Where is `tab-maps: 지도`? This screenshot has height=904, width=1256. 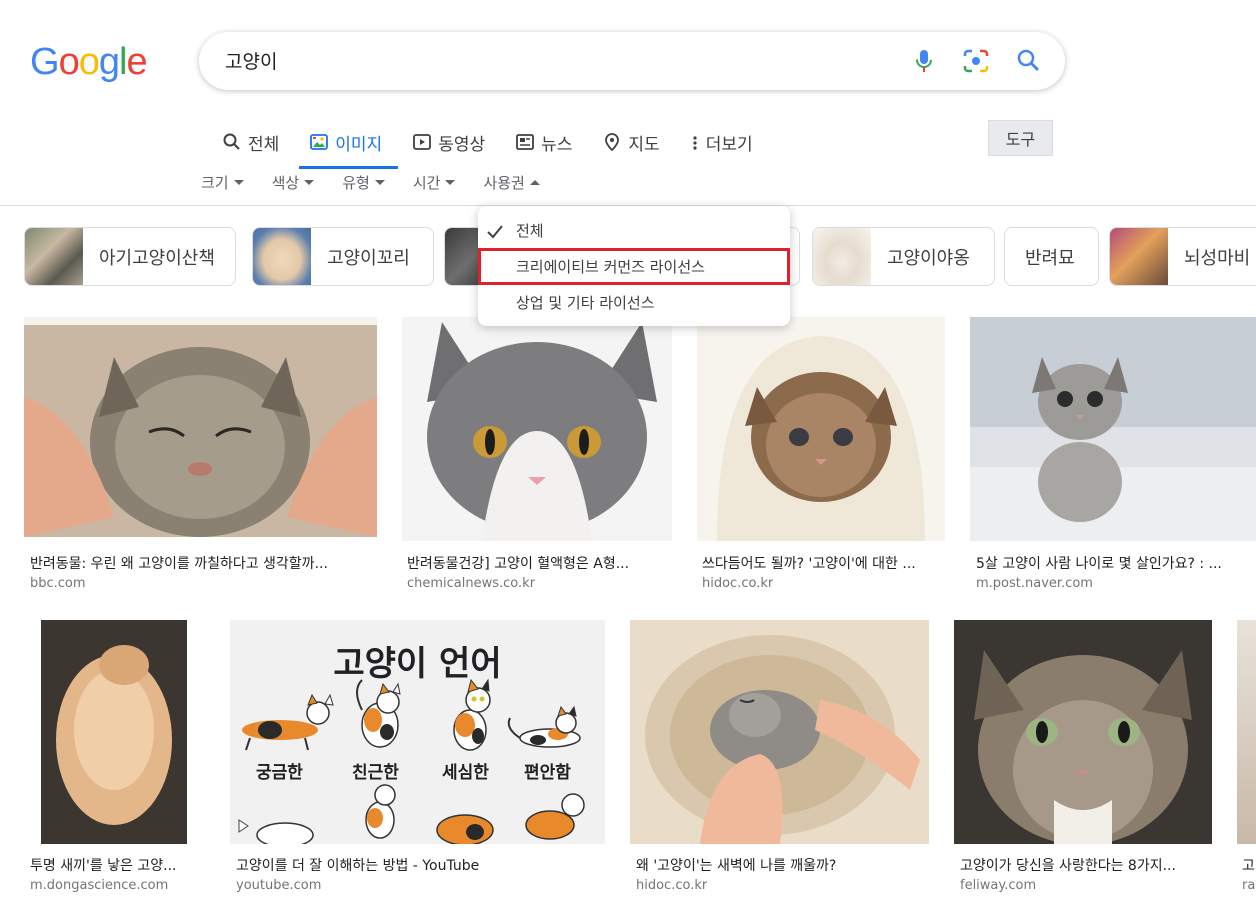
tab-maps: 지도 is located at coordinates (631, 142).